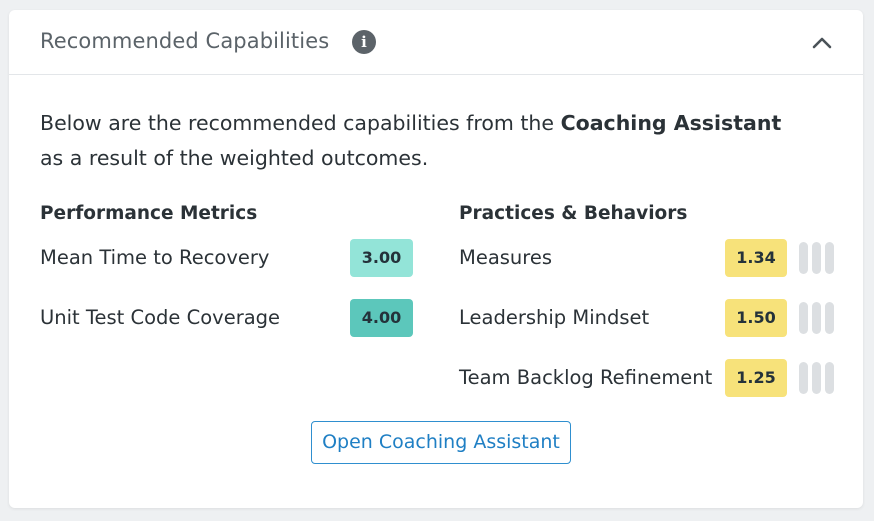 This screenshot has width=874, height=521. What do you see at coordinates (155, 257) in the screenshot?
I see `metric-label: Mean Time to Recovery` at bounding box center [155, 257].